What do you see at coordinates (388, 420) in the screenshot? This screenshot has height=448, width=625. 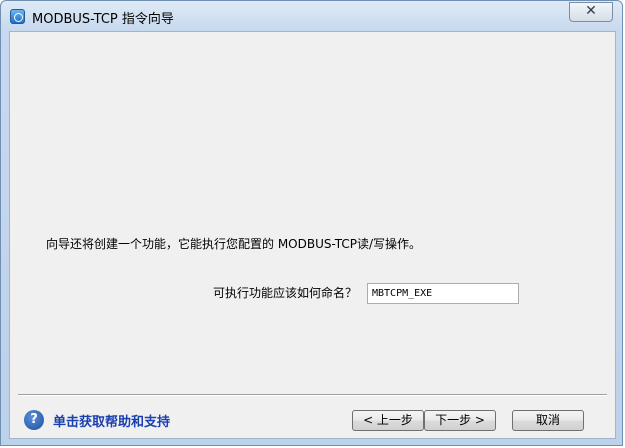 I see `back-button: < 上一步` at bounding box center [388, 420].